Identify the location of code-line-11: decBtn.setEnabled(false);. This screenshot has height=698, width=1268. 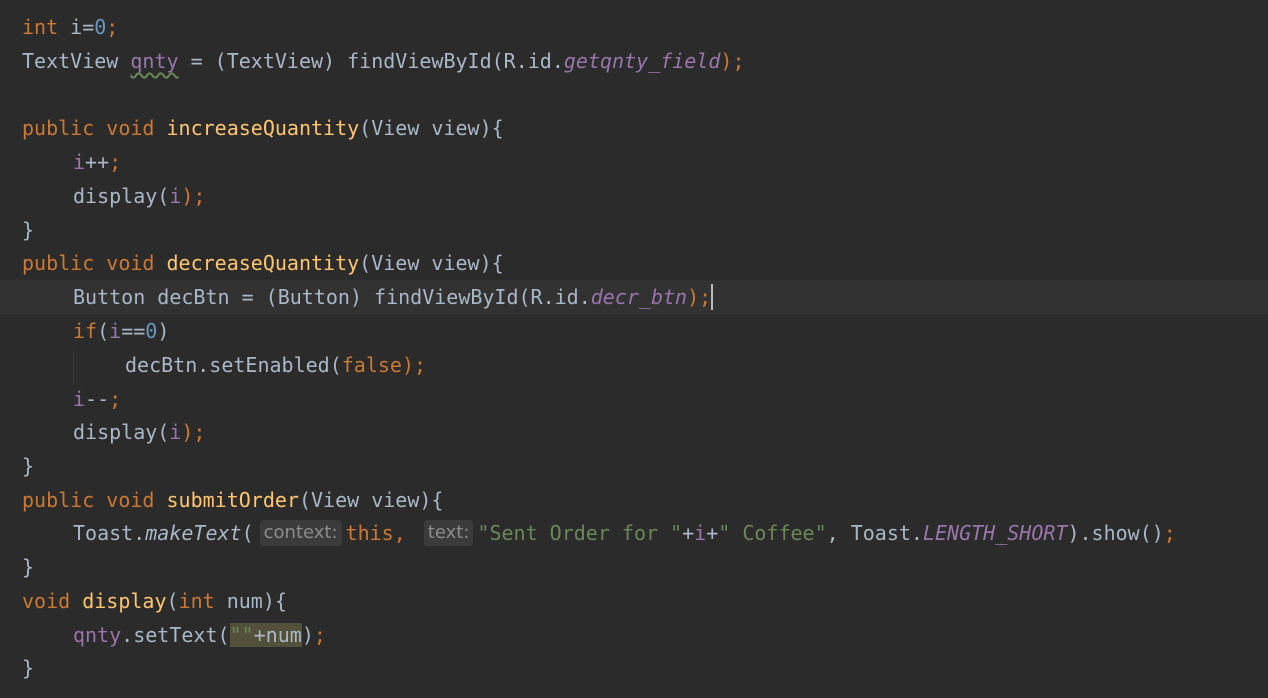
(634, 365).